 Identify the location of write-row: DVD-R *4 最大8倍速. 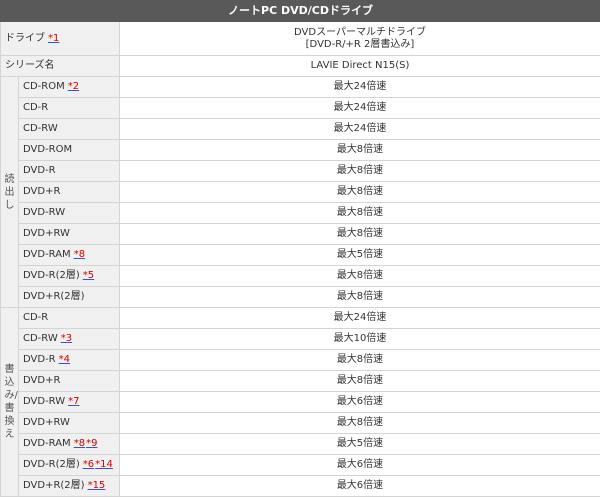
(300, 360).